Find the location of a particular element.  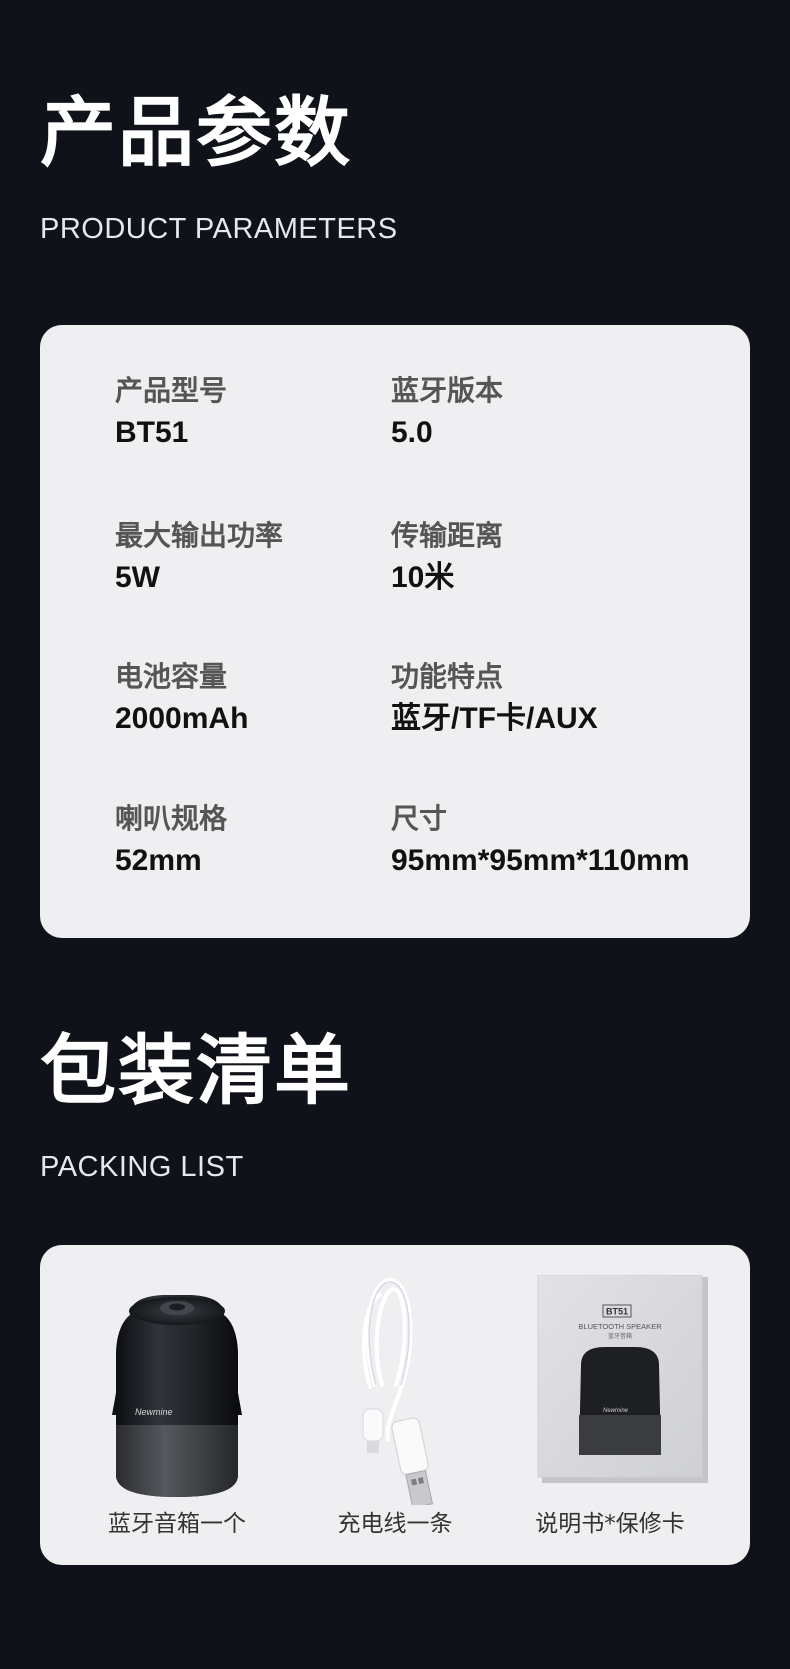

usb-cable-icon is located at coordinates (398, 1391).